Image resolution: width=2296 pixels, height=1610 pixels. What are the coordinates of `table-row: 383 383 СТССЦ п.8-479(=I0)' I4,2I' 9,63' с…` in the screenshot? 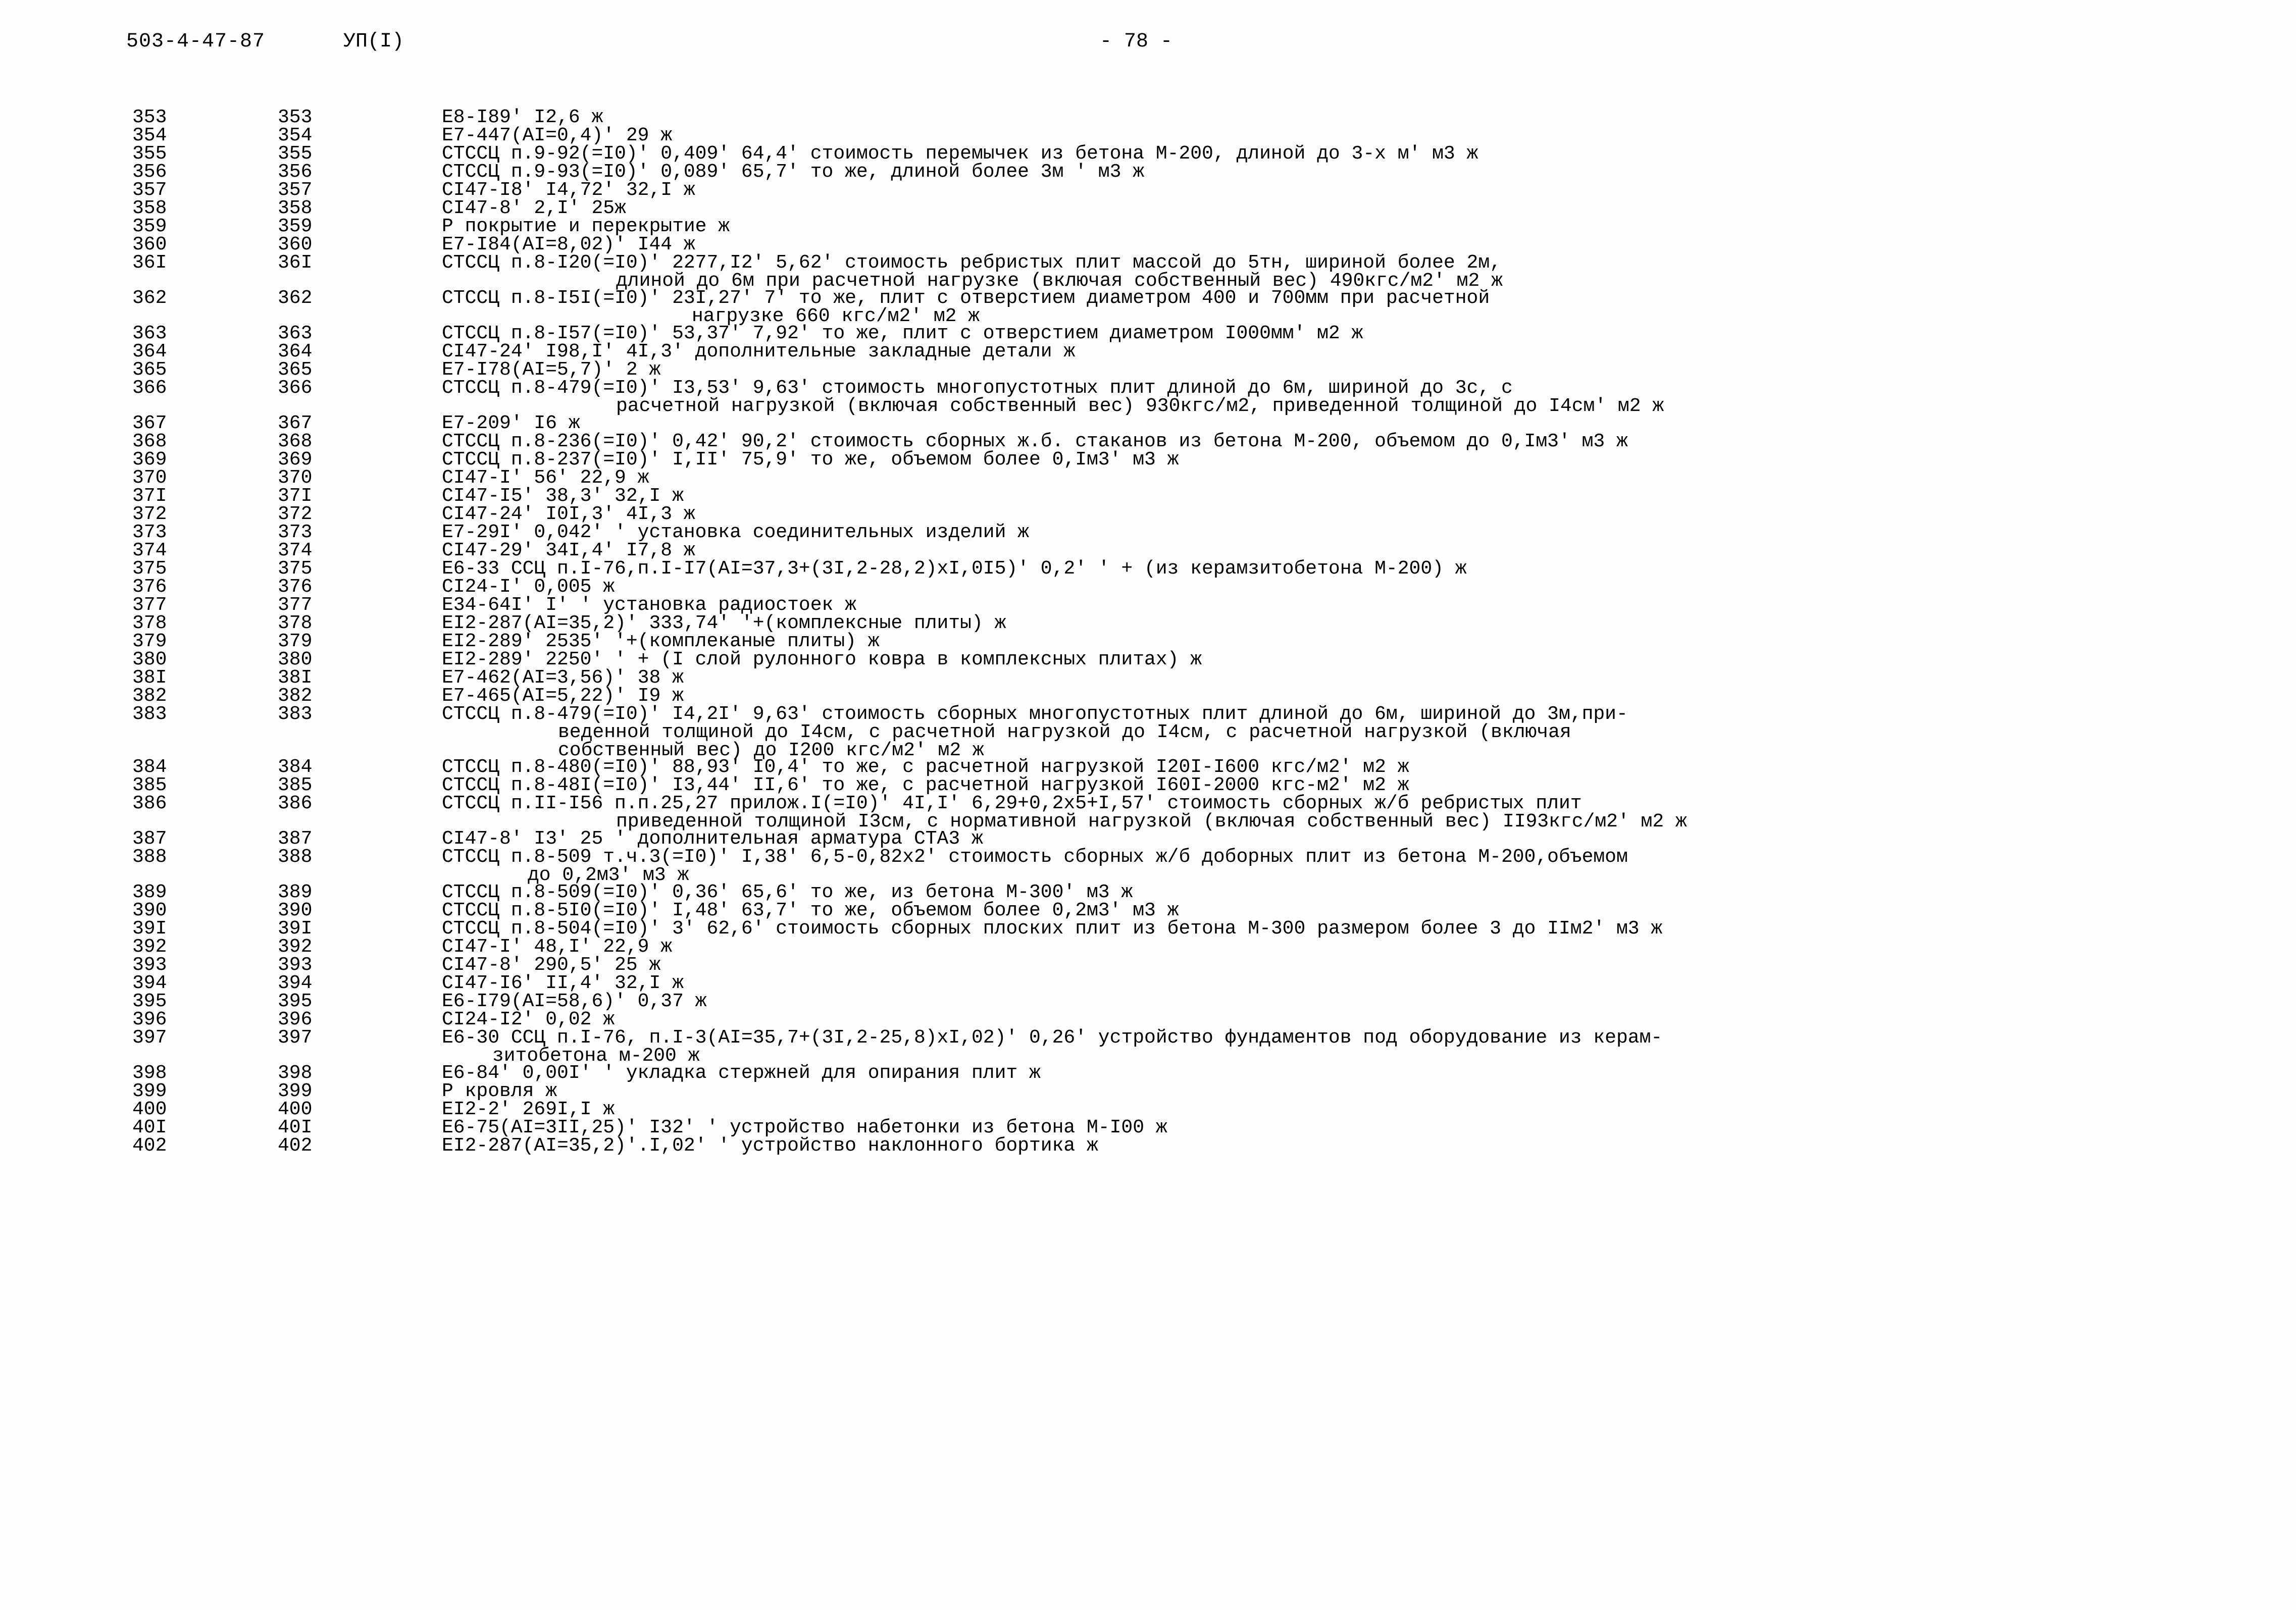 It's located at (1148, 731).